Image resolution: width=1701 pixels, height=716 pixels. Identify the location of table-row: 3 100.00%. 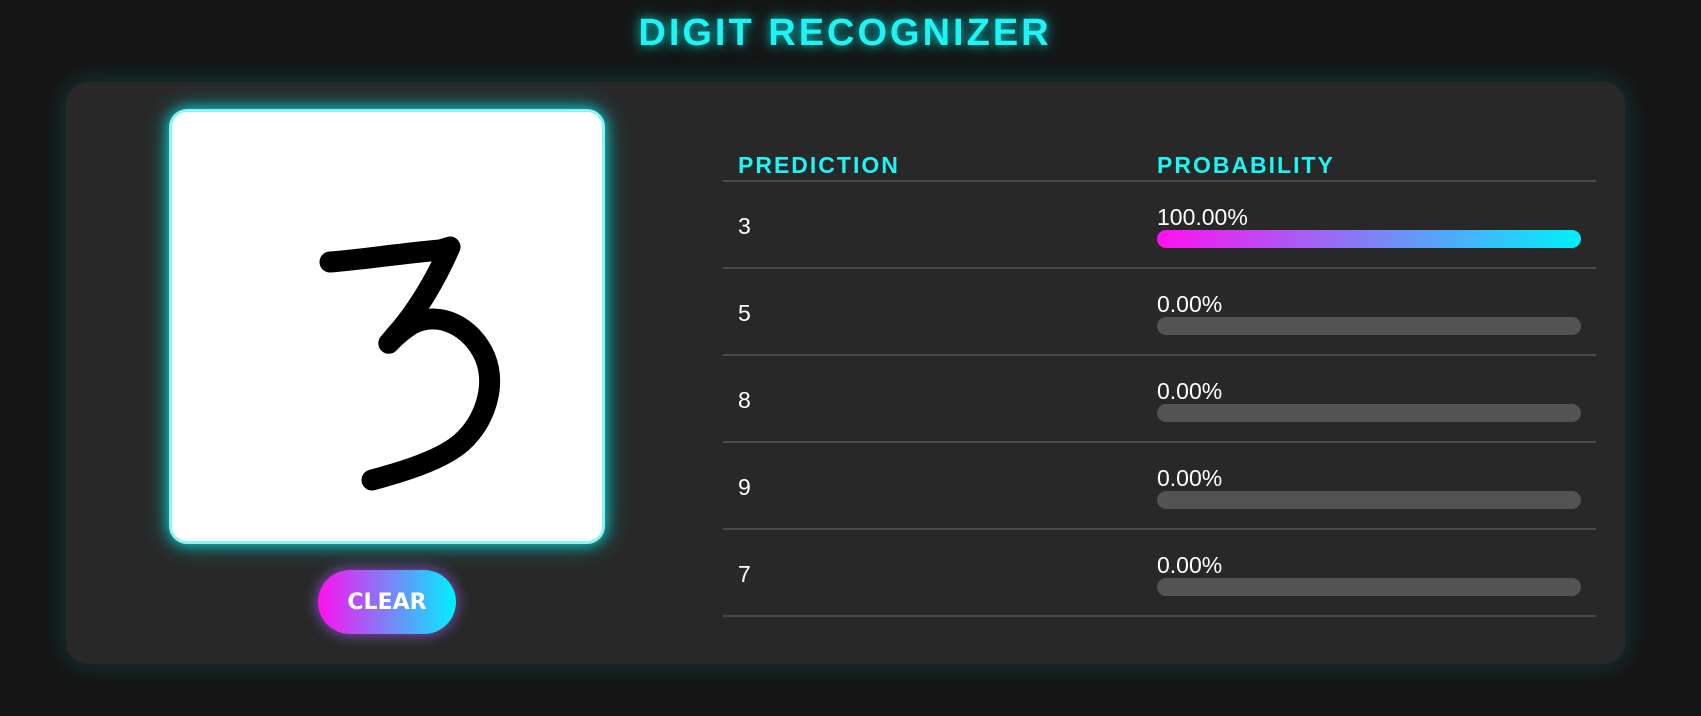
(1159, 225).